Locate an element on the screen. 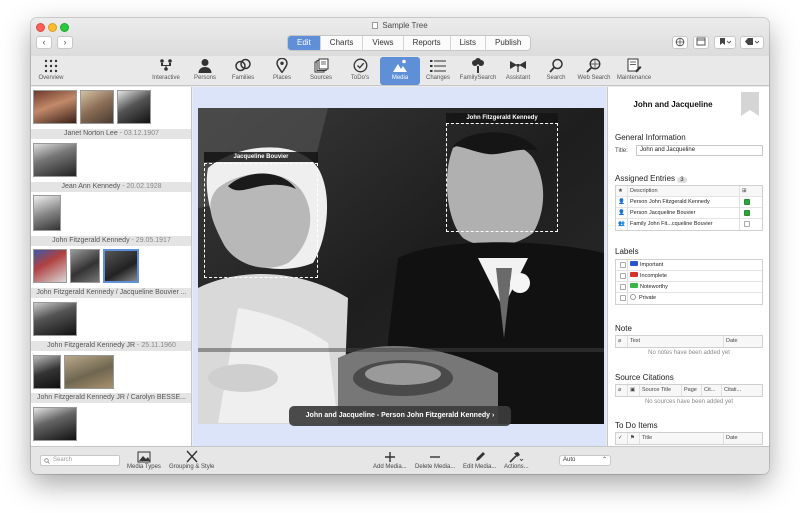 This screenshot has height=513, width=800. tag-dropdown-icon is located at coordinates (752, 41).